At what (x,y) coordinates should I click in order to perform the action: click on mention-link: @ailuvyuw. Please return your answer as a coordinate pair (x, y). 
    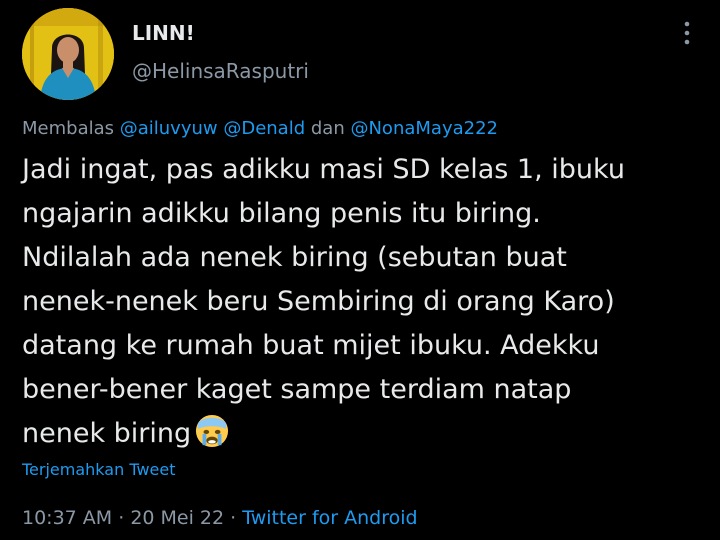
    Looking at the image, I should click on (169, 128).